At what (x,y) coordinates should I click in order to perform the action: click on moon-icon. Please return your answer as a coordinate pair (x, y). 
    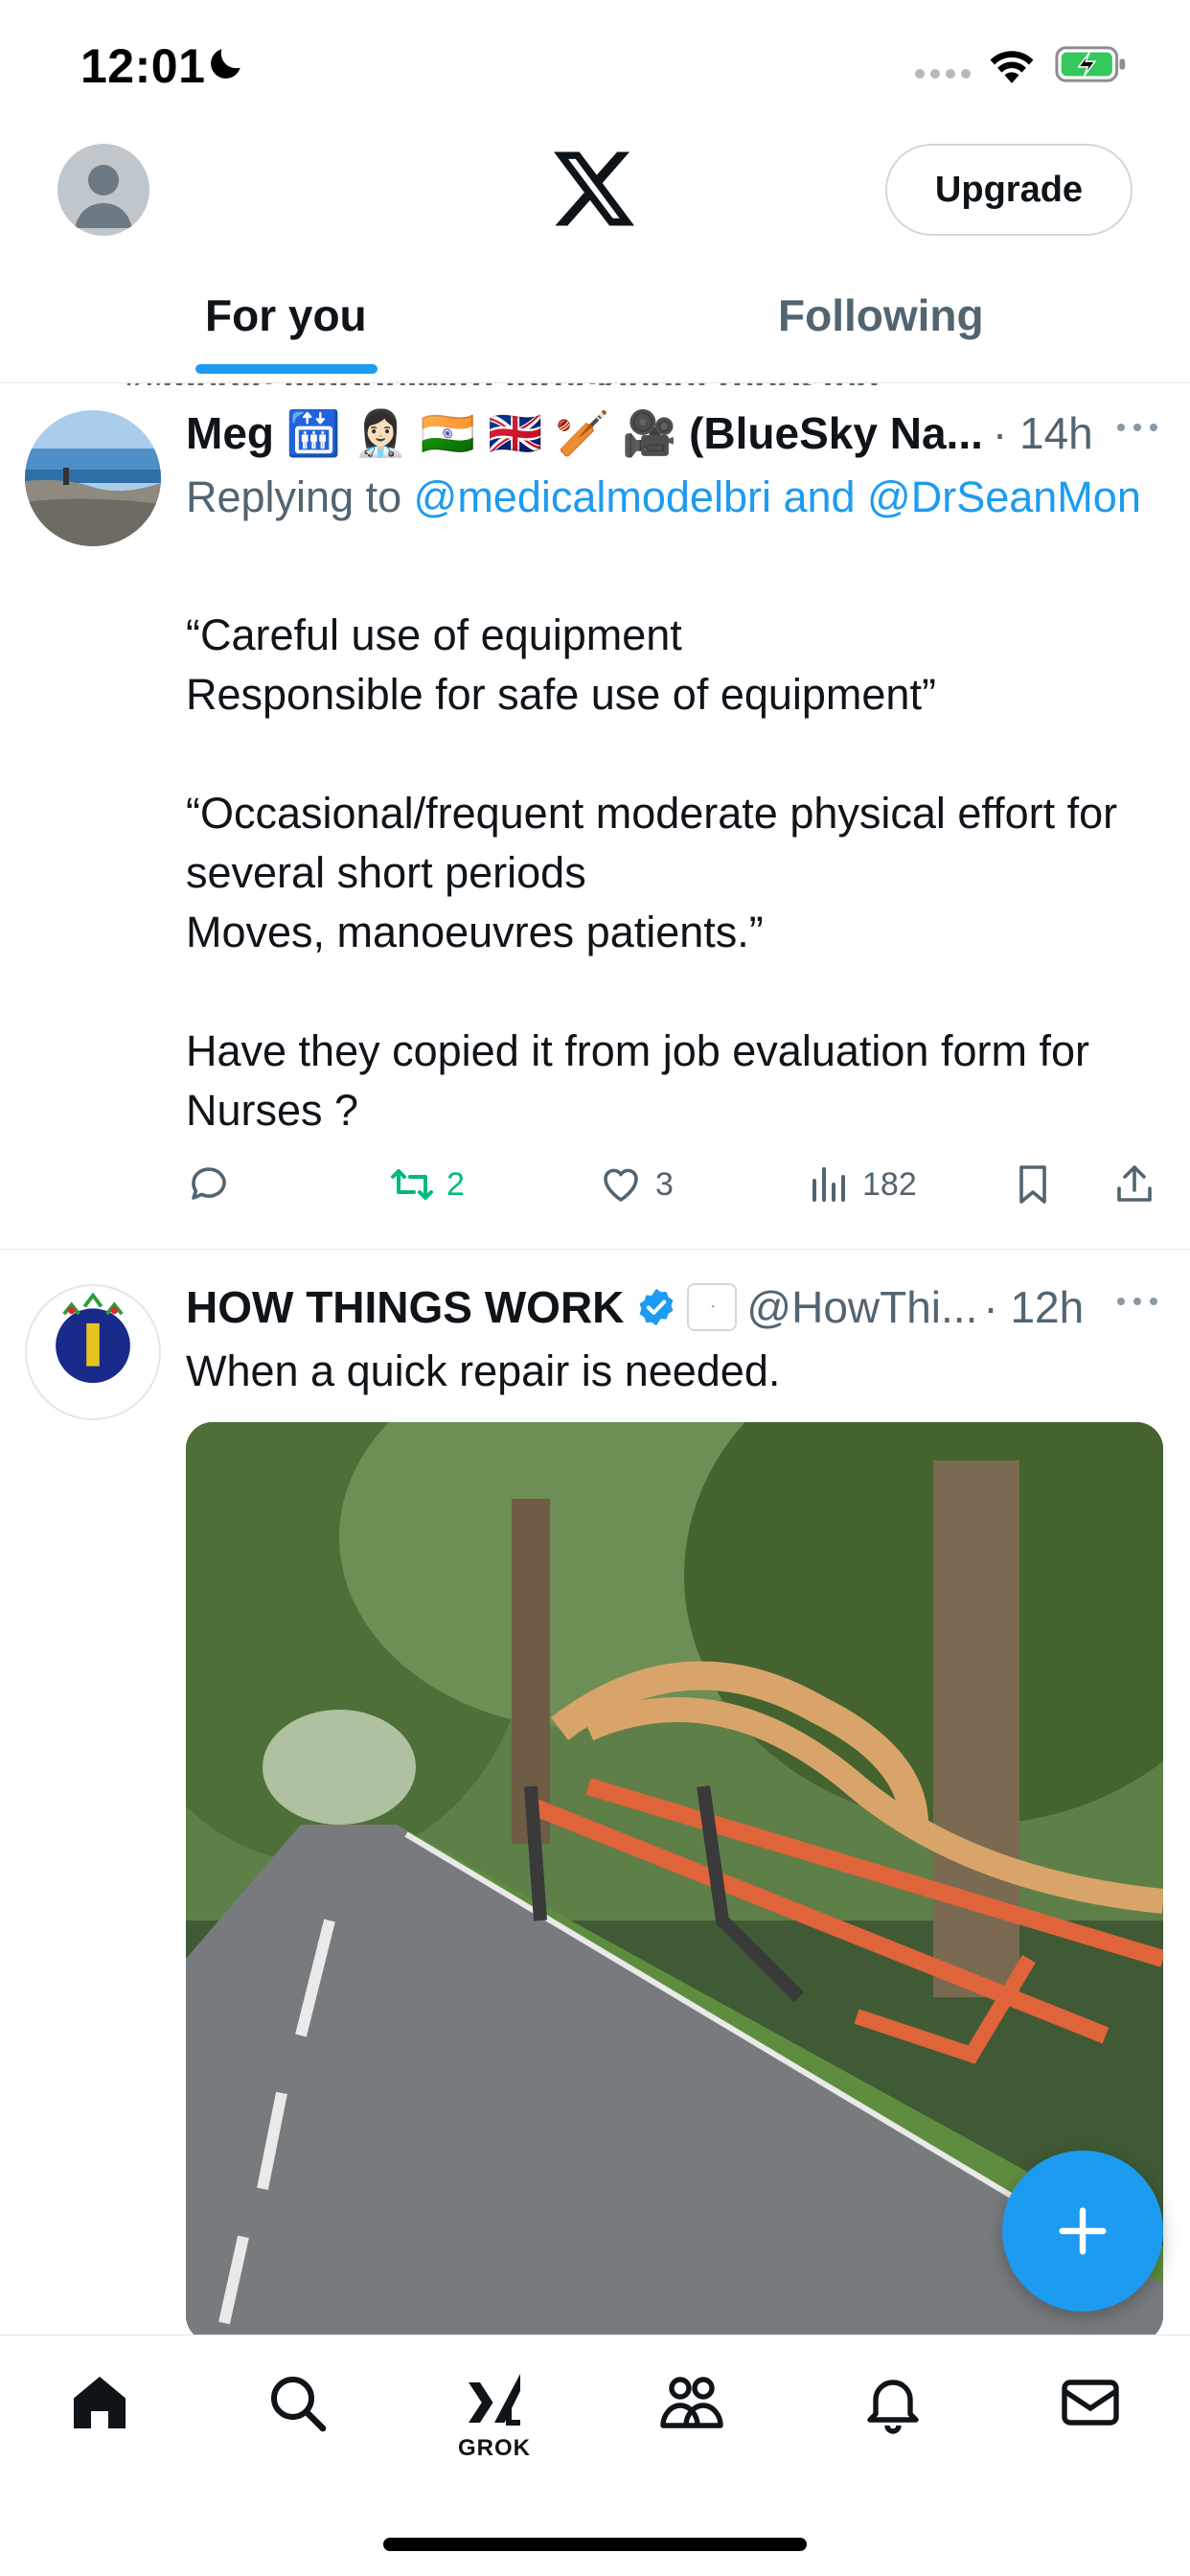
    Looking at the image, I should click on (226, 64).